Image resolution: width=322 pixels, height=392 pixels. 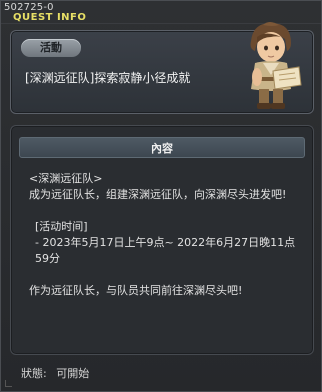 I want to click on status-value: 可開始, so click(x=73, y=373).